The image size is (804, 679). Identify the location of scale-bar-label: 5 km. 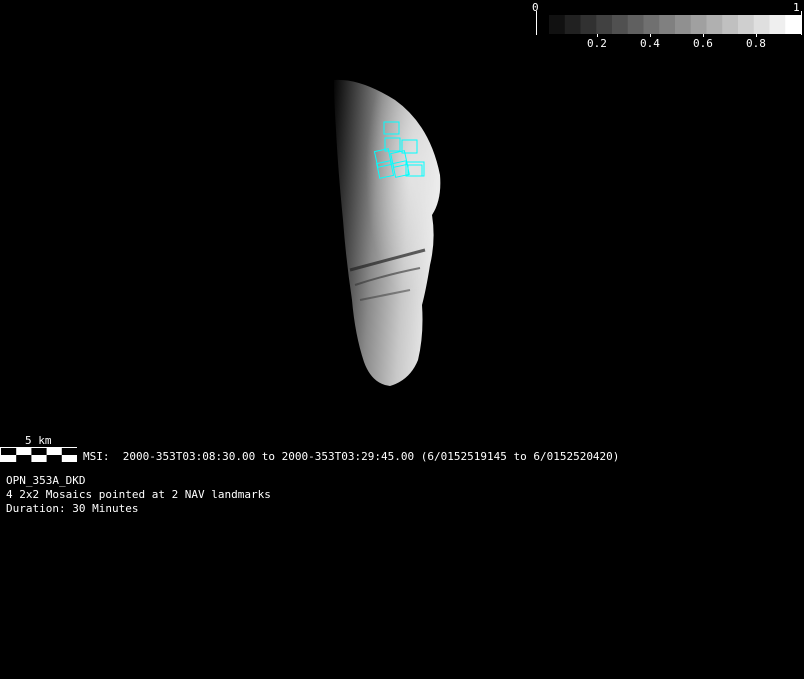
(38, 440).